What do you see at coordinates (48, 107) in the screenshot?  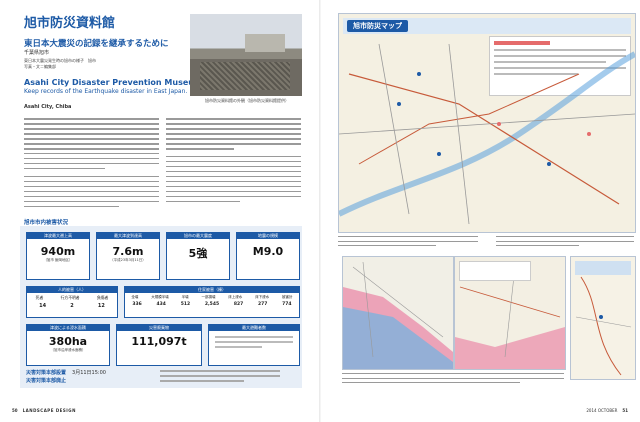 I see `english-location: Asahi City, Chiba` at bounding box center [48, 107].